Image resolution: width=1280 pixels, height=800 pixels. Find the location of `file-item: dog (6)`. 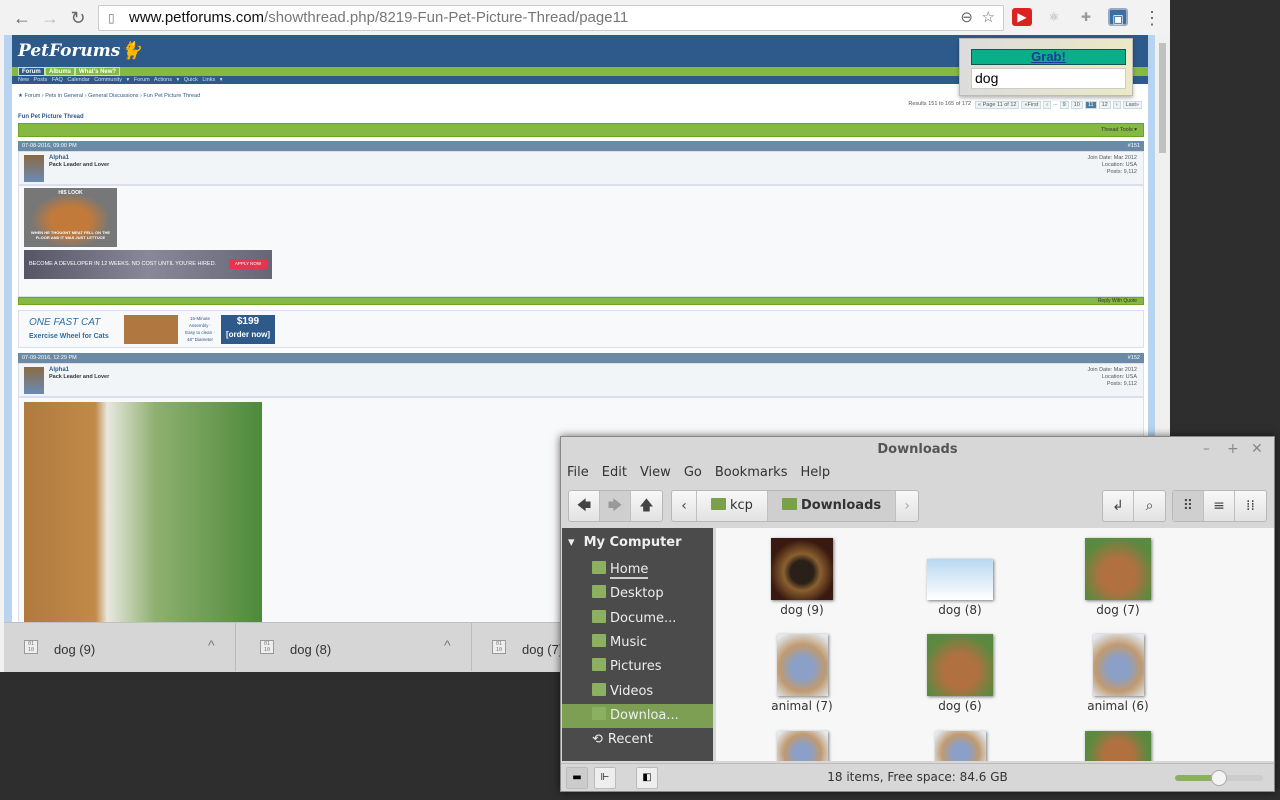

file-item: dog (6) is located at coordinates (960, 673).